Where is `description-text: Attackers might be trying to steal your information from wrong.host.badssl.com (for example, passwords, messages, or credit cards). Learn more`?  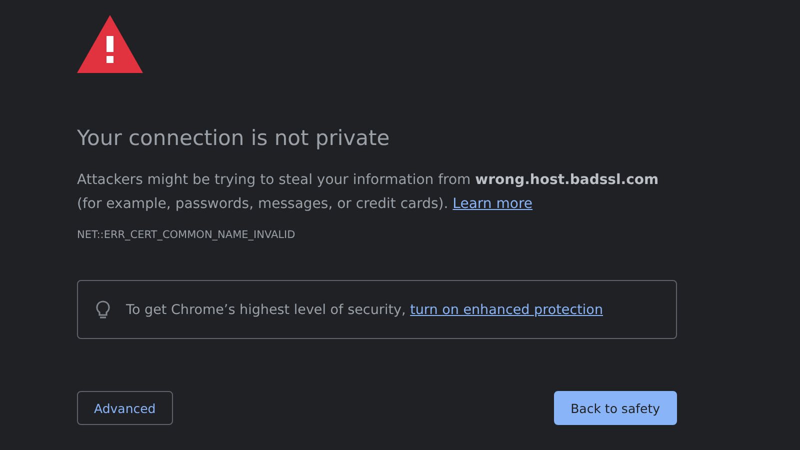
description-text: Attackers might be trying to steal your information from wrong.host.badssl.com (for example, passwords, messages, or credit cards). Learn more is located at coordinates (368, 192).